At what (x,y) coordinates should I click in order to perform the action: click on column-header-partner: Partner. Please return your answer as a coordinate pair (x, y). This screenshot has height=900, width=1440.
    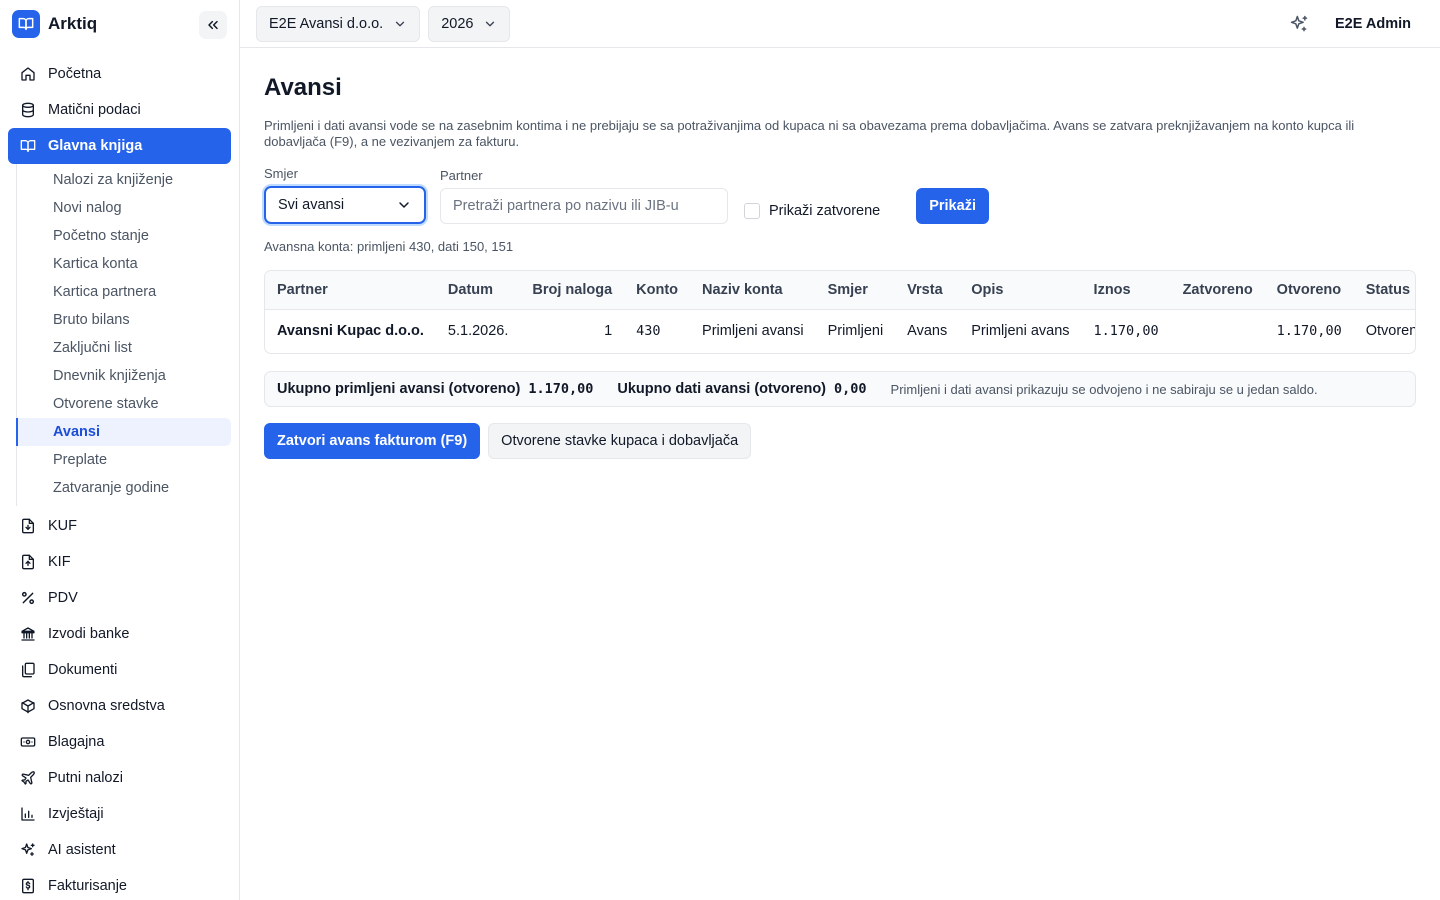
    Looking at the image, I should click on (350, 290).